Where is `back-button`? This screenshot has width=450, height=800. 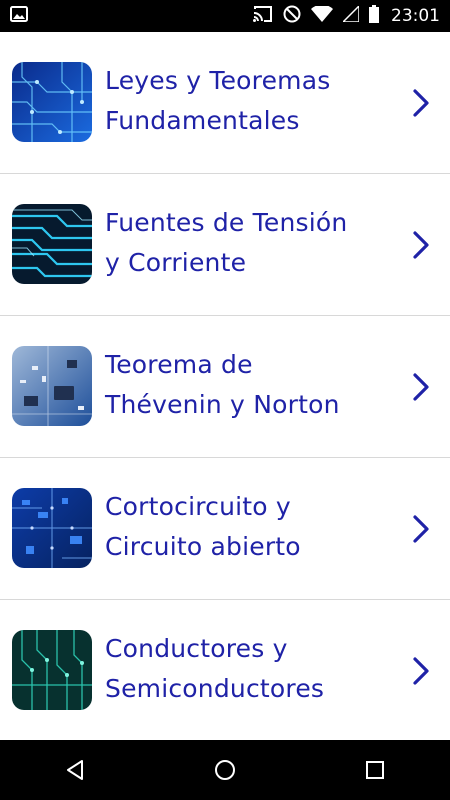 back-button is located at coordinates (75, 770).